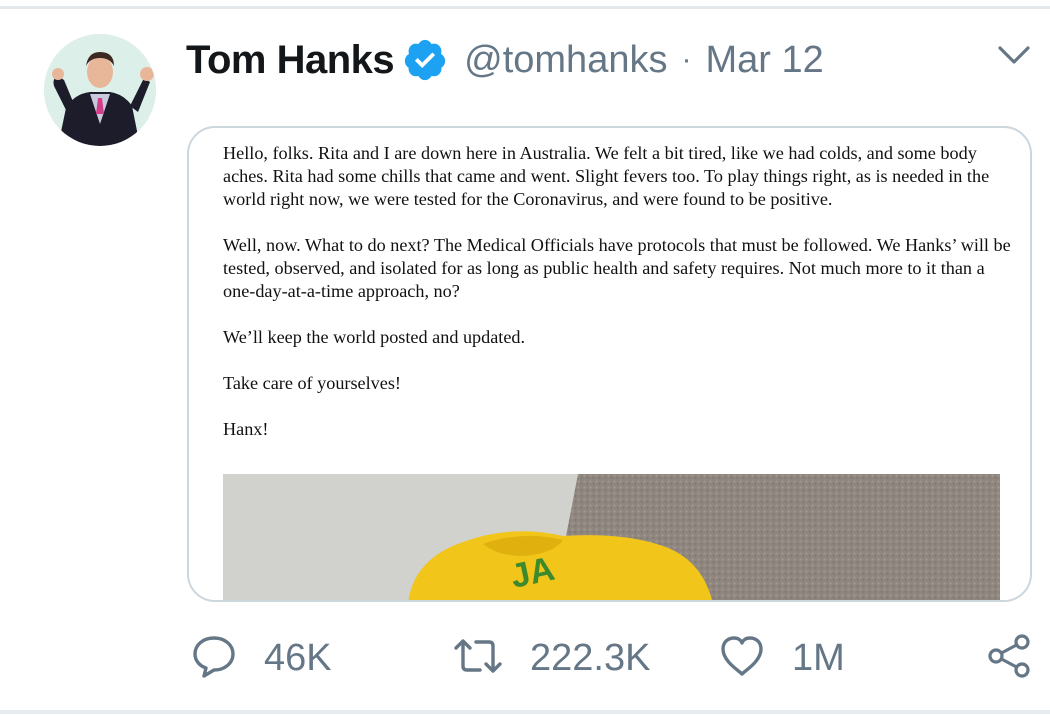 The width and height of the screenshot is (1050, 716). I want to click on retweet-button: 222.3K, so click(551, 658).